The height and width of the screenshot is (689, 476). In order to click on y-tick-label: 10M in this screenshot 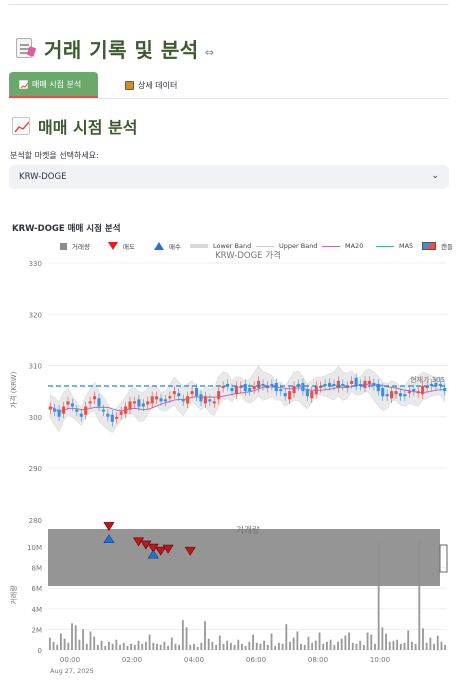, I will do `click(34, 548)`.